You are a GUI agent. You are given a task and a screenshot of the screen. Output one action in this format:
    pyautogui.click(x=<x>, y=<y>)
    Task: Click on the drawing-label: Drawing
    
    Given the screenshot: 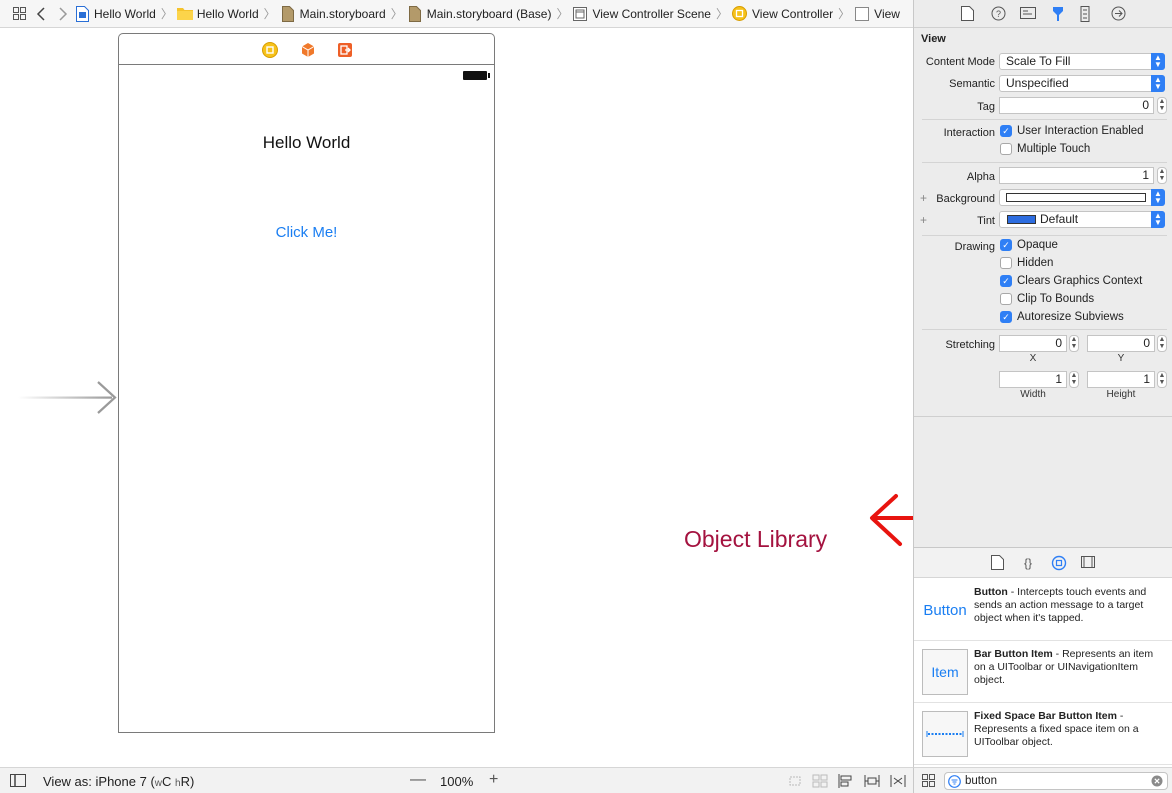 What is the action you would take?
    pyautogui.click(x=974, y=247)
    